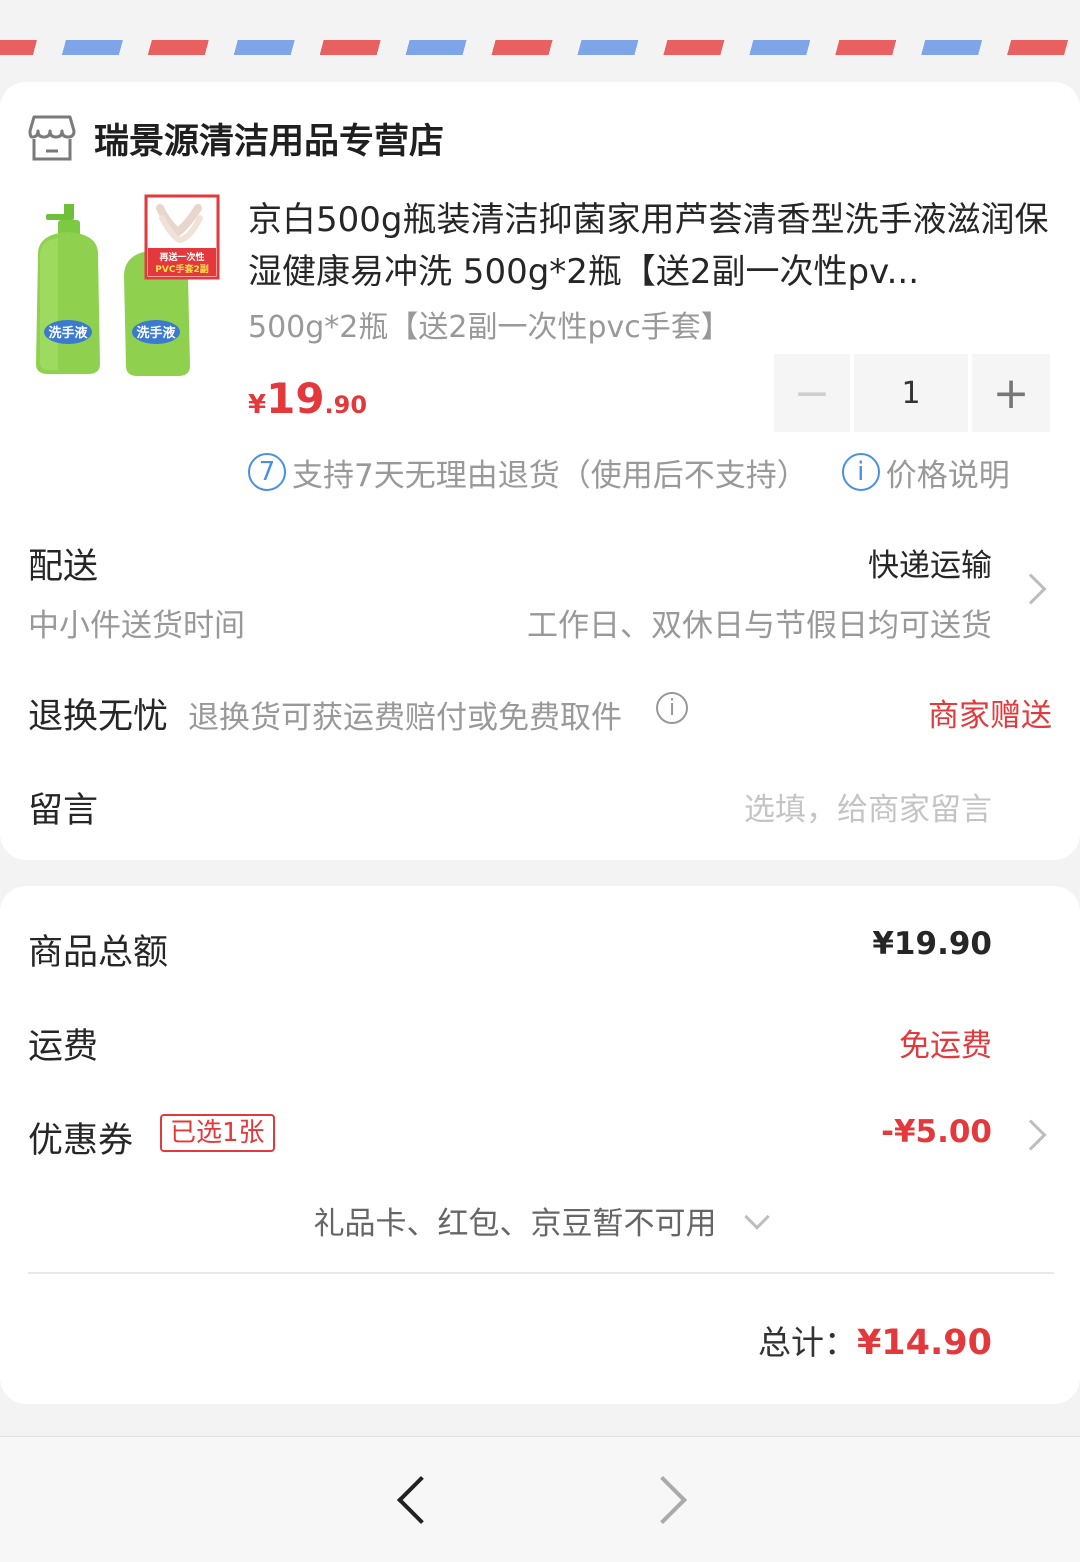  What do you see at coordinates (948, 472) in the screenshot?
I see `price-info-link: 价格说明` at bounding box center [948, 472].